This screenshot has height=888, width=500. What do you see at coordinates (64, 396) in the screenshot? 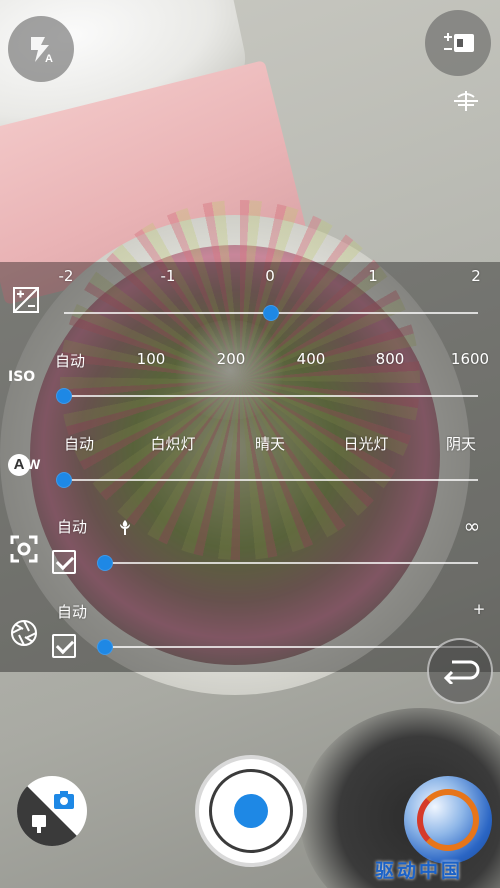
I see `iso-slider-thumb` at bounding box center [64, 396].